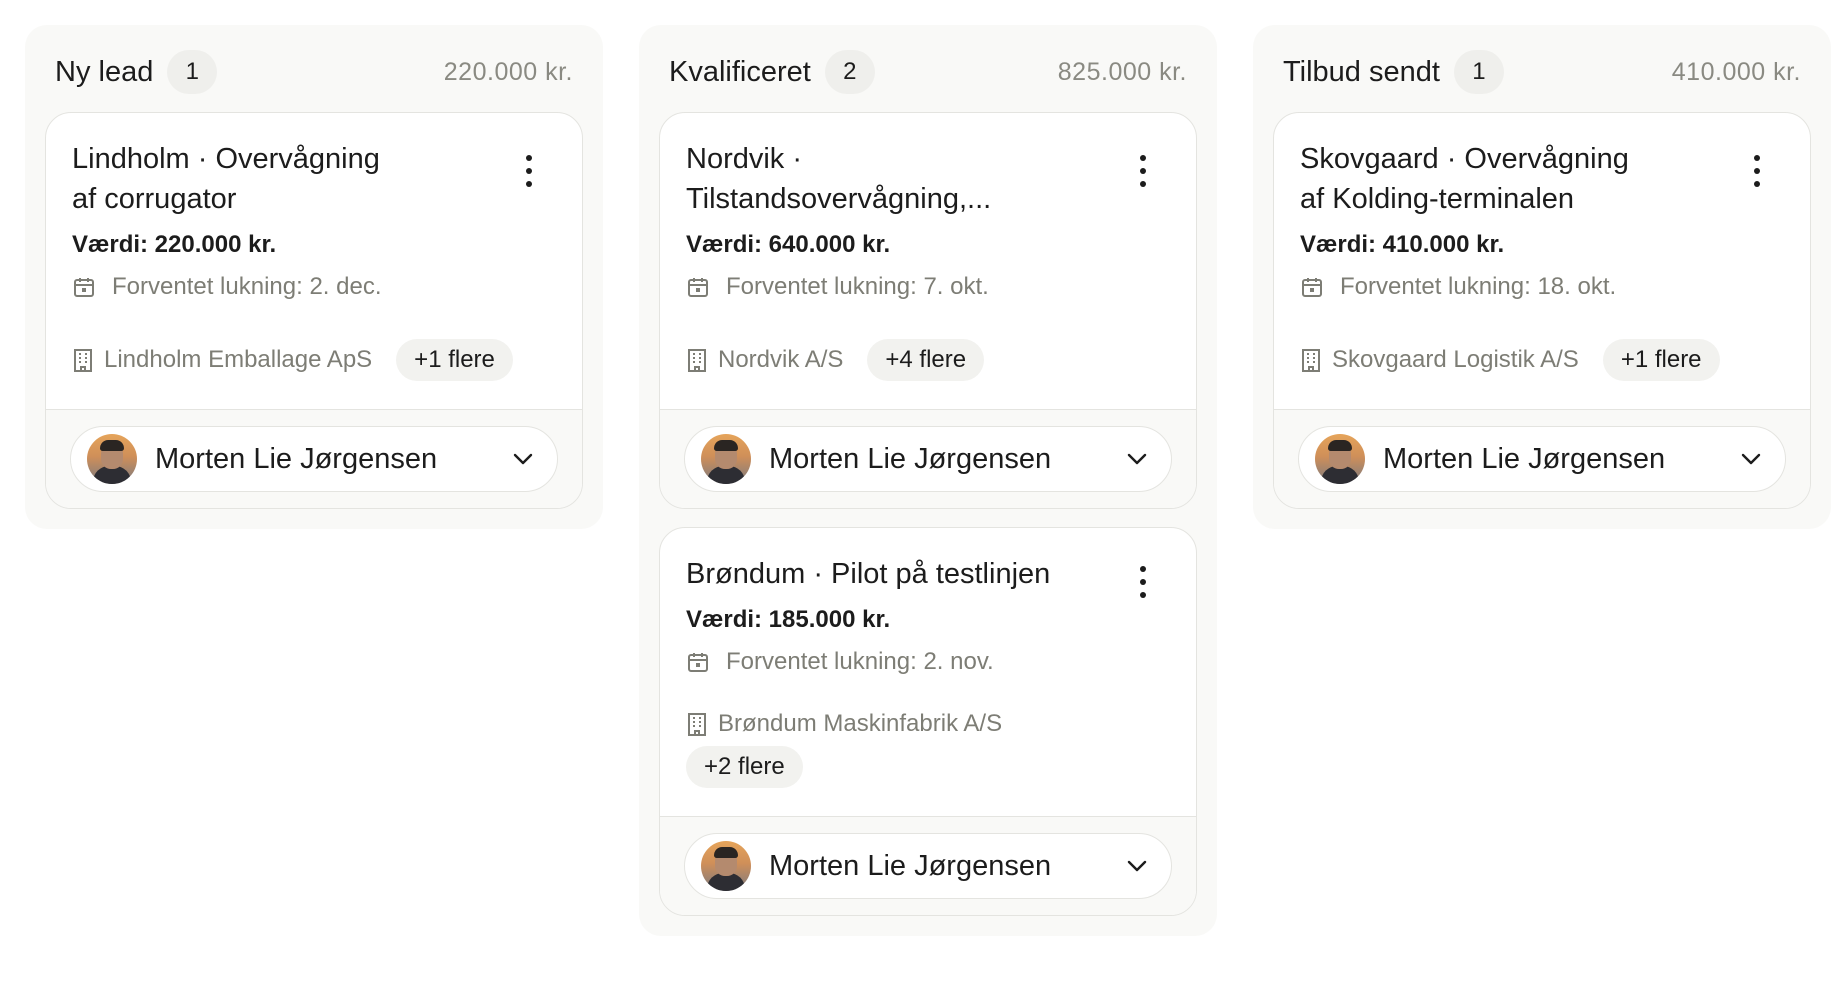  What do you see at coordinates (744, 767) in the screenshot?
I see `more-companies-chip: +2 flere` at bounding box center [744, 767].